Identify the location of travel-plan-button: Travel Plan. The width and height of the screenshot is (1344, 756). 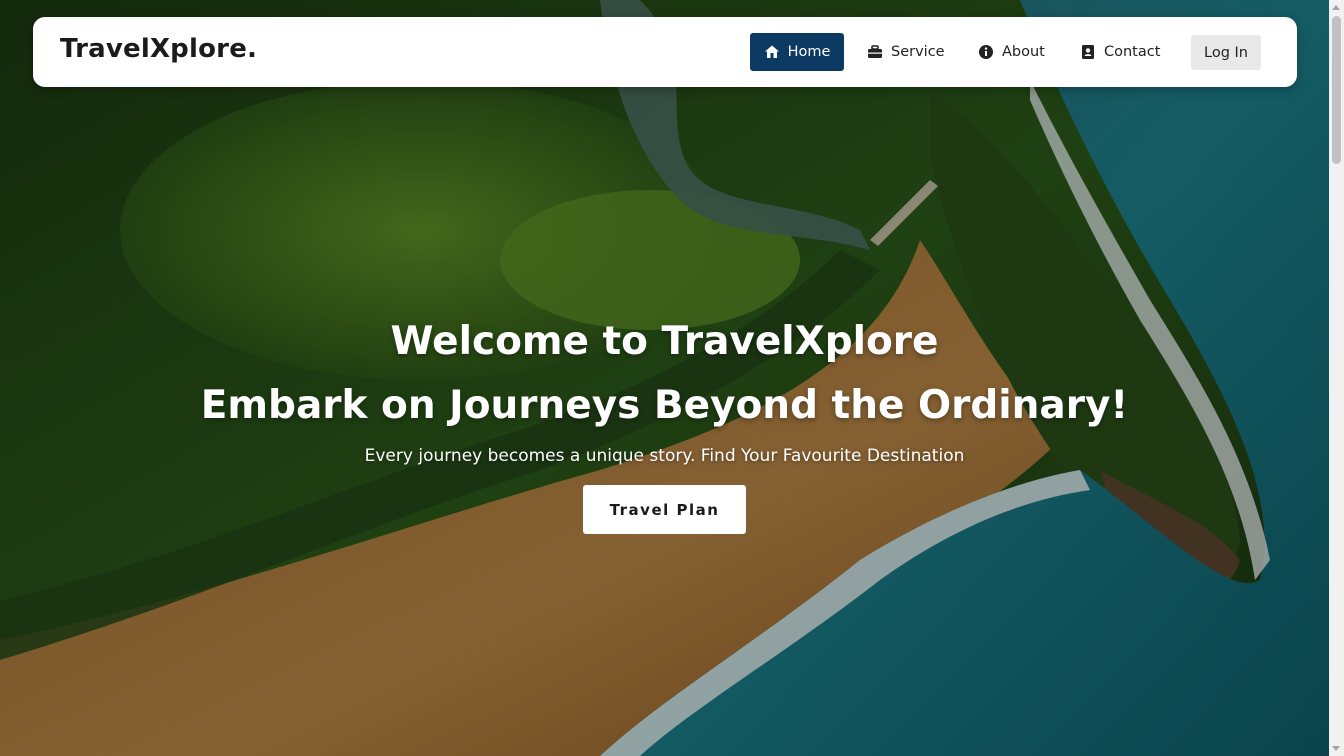
(664, 509).